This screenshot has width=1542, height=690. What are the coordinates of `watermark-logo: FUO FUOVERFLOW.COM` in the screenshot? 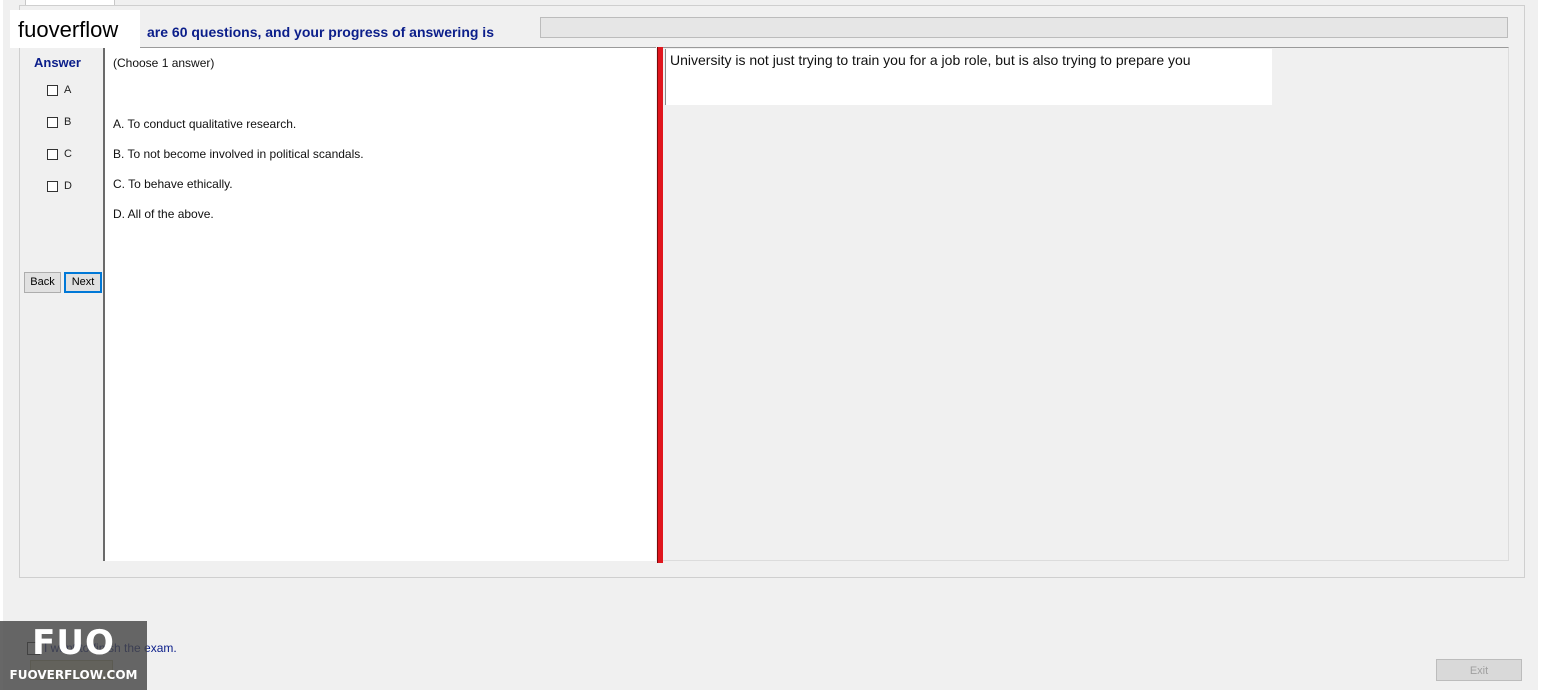 It's located at (73, 655).